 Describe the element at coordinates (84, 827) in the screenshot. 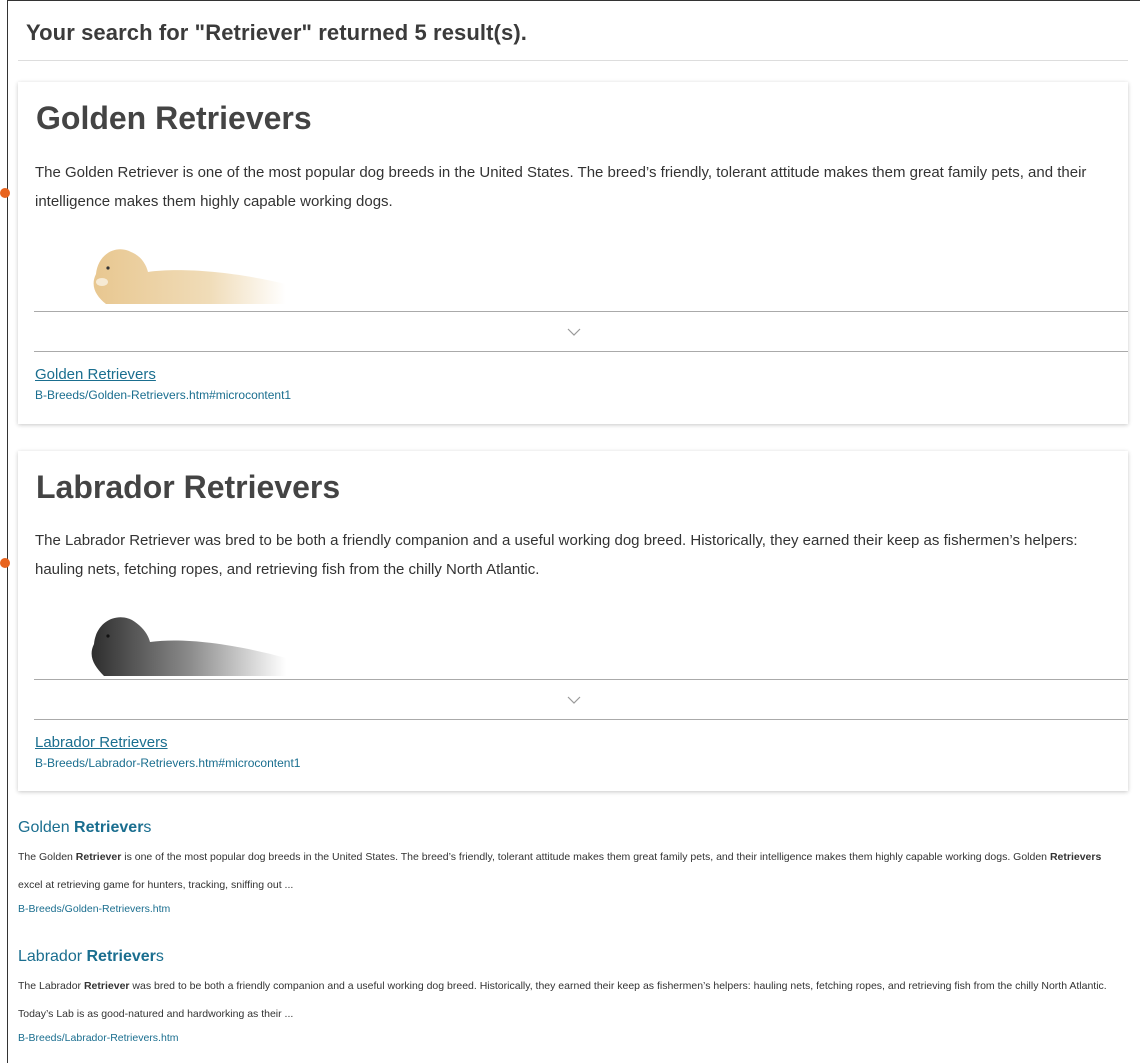

I see `result-title-link: Golden Retrievers` at that location.